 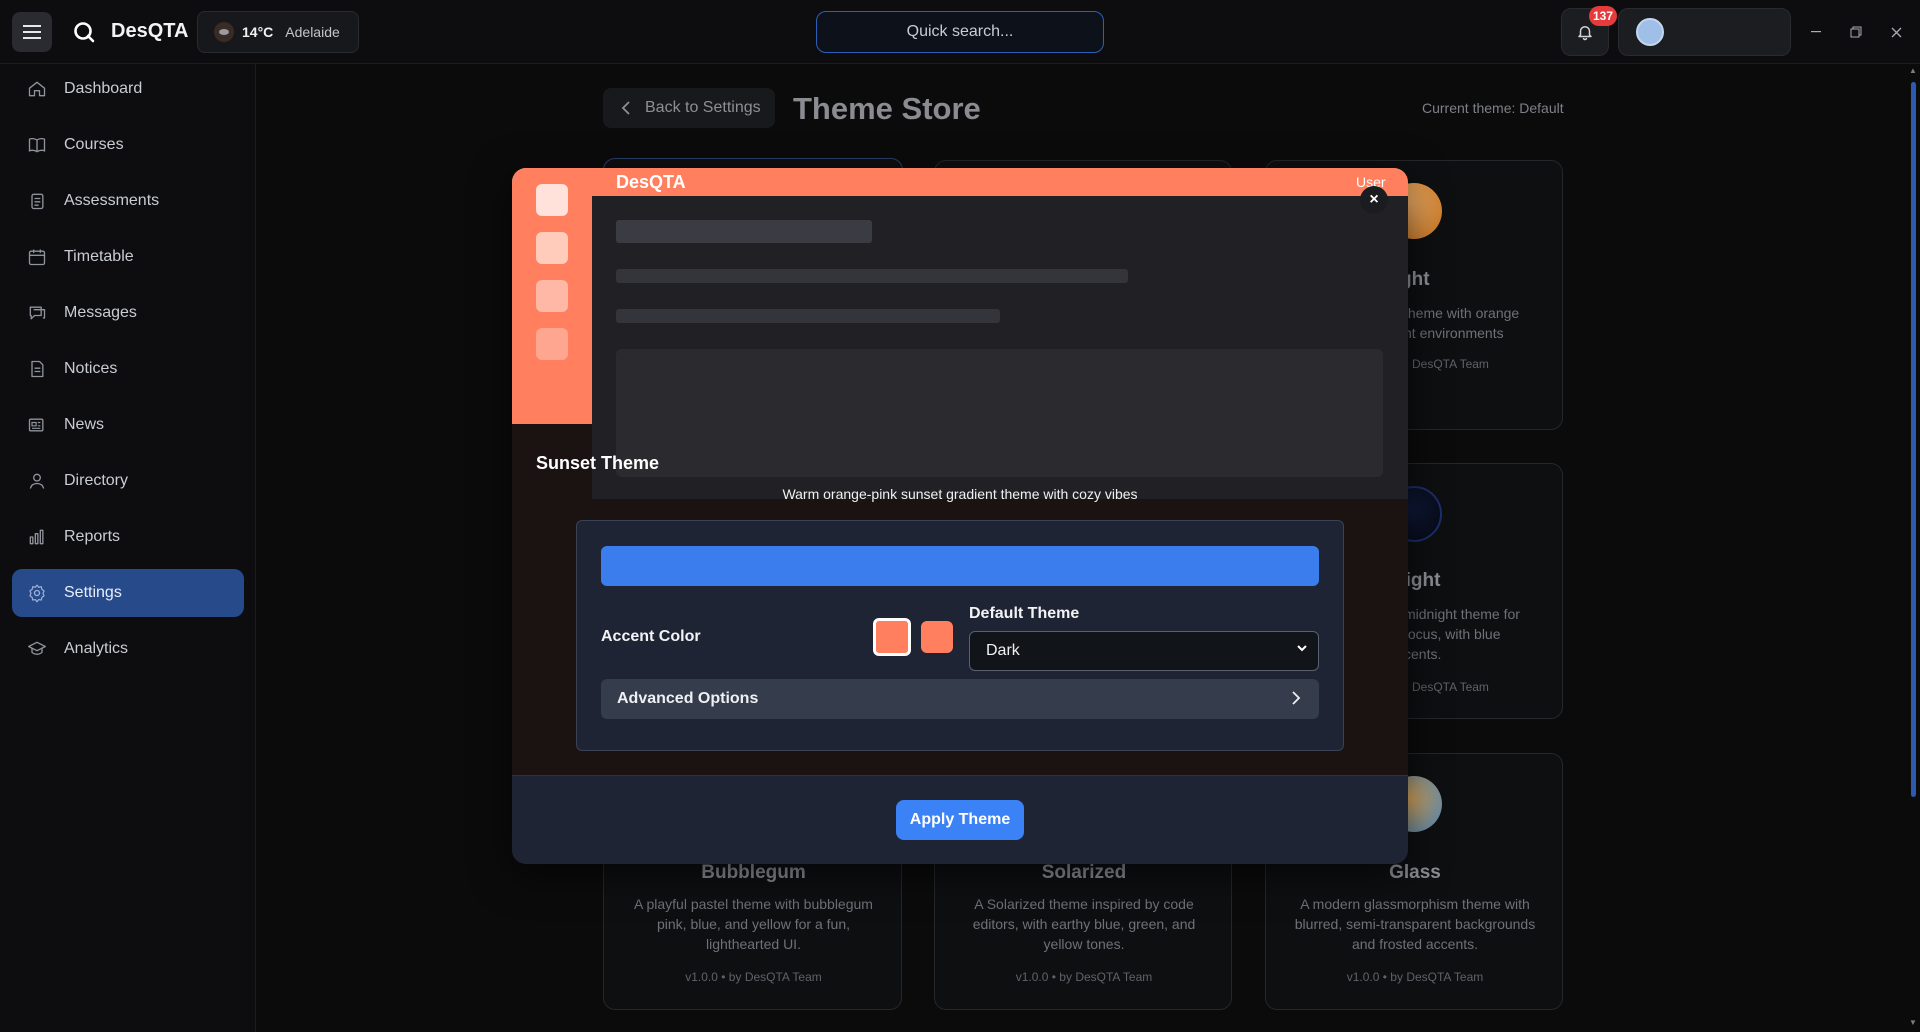 I want to click on apply-theme-button: Apply Theme, so click(x=960, y=820).